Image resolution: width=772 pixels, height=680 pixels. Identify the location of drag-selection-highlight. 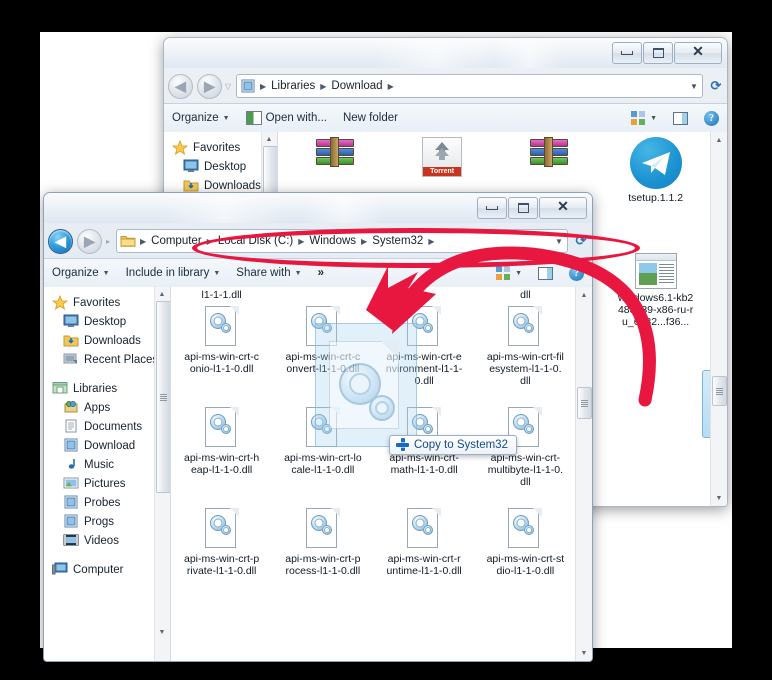
(366, 385).